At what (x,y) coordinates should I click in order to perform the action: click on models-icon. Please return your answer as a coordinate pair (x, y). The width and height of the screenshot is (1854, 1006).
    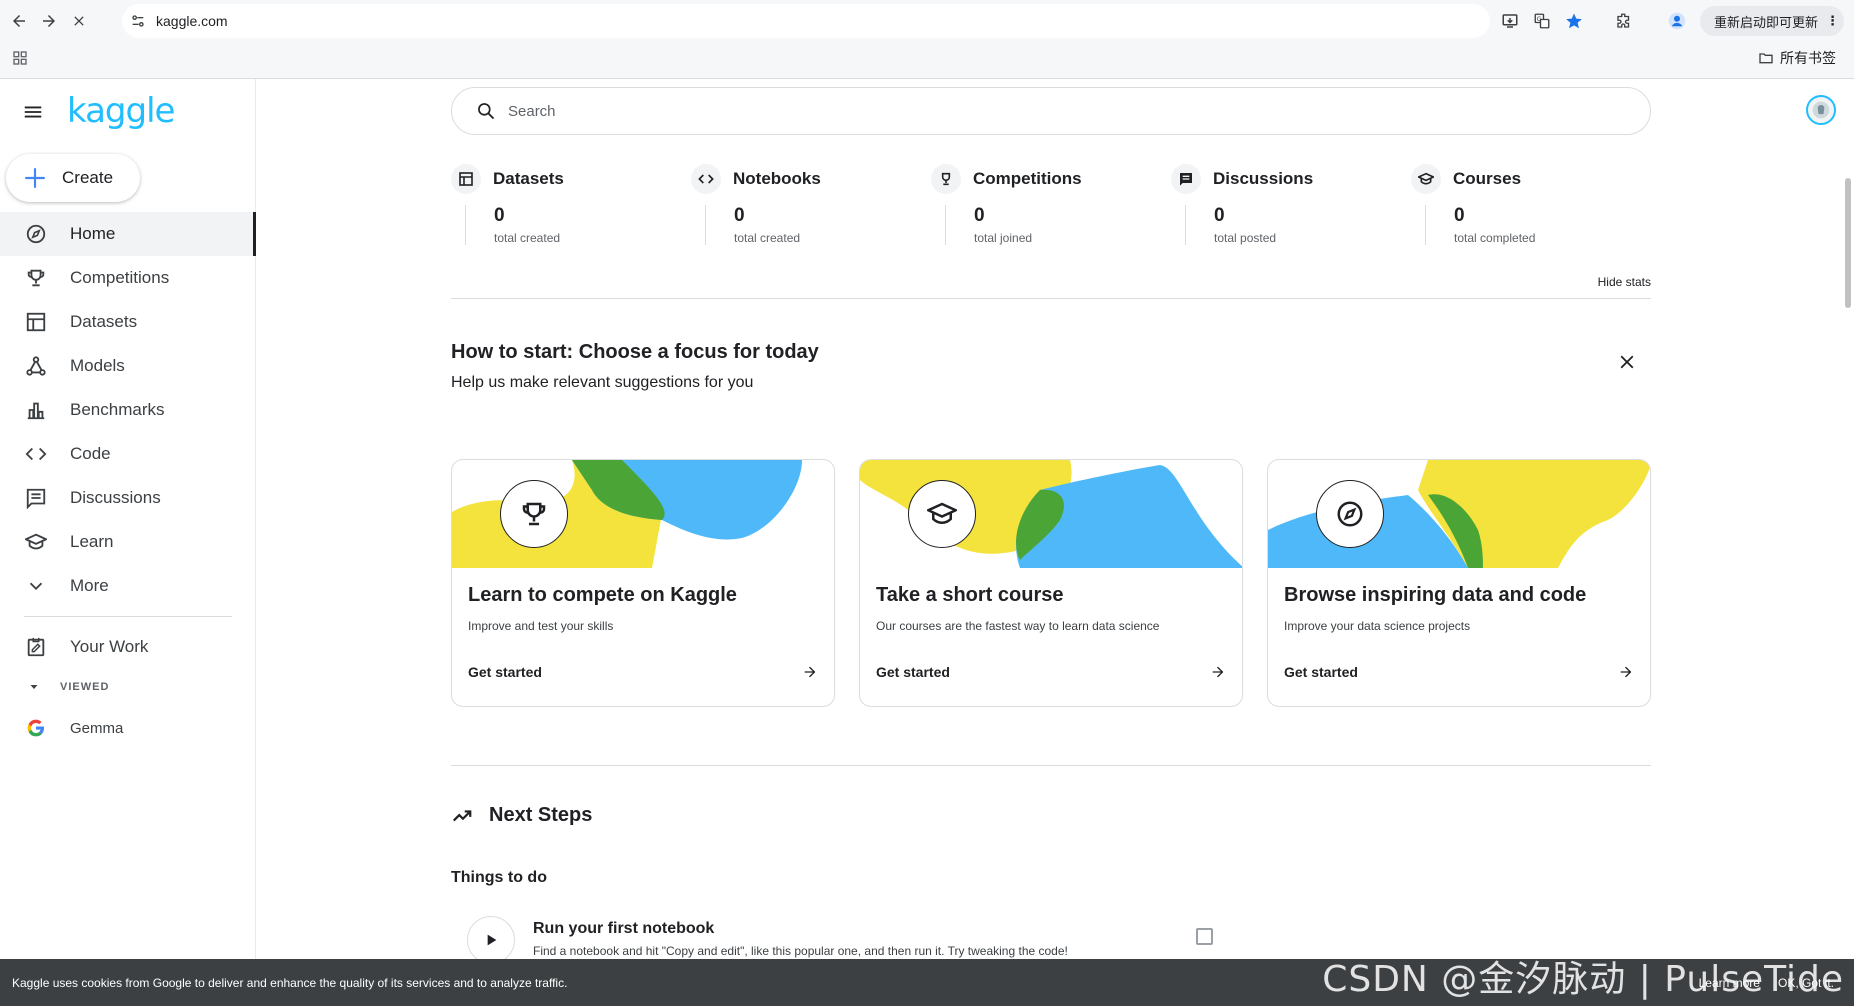
    Looking at the image, I should click on (36, 366).